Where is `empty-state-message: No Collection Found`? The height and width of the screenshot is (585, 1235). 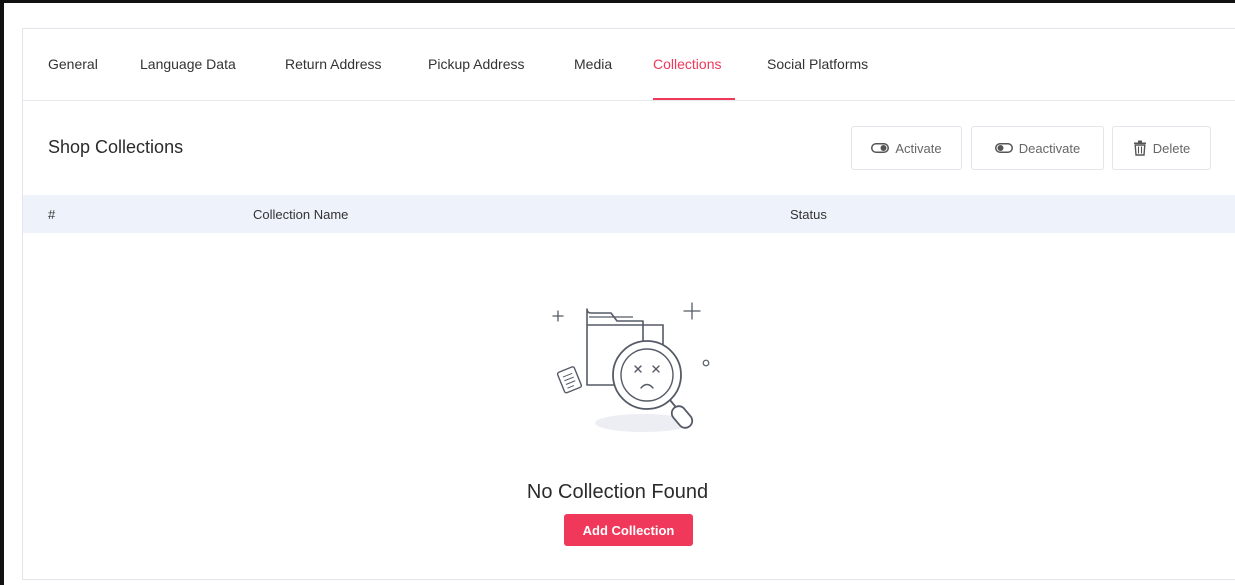 empty-state-message: No Collection Found is located at coordinates (617, 492).